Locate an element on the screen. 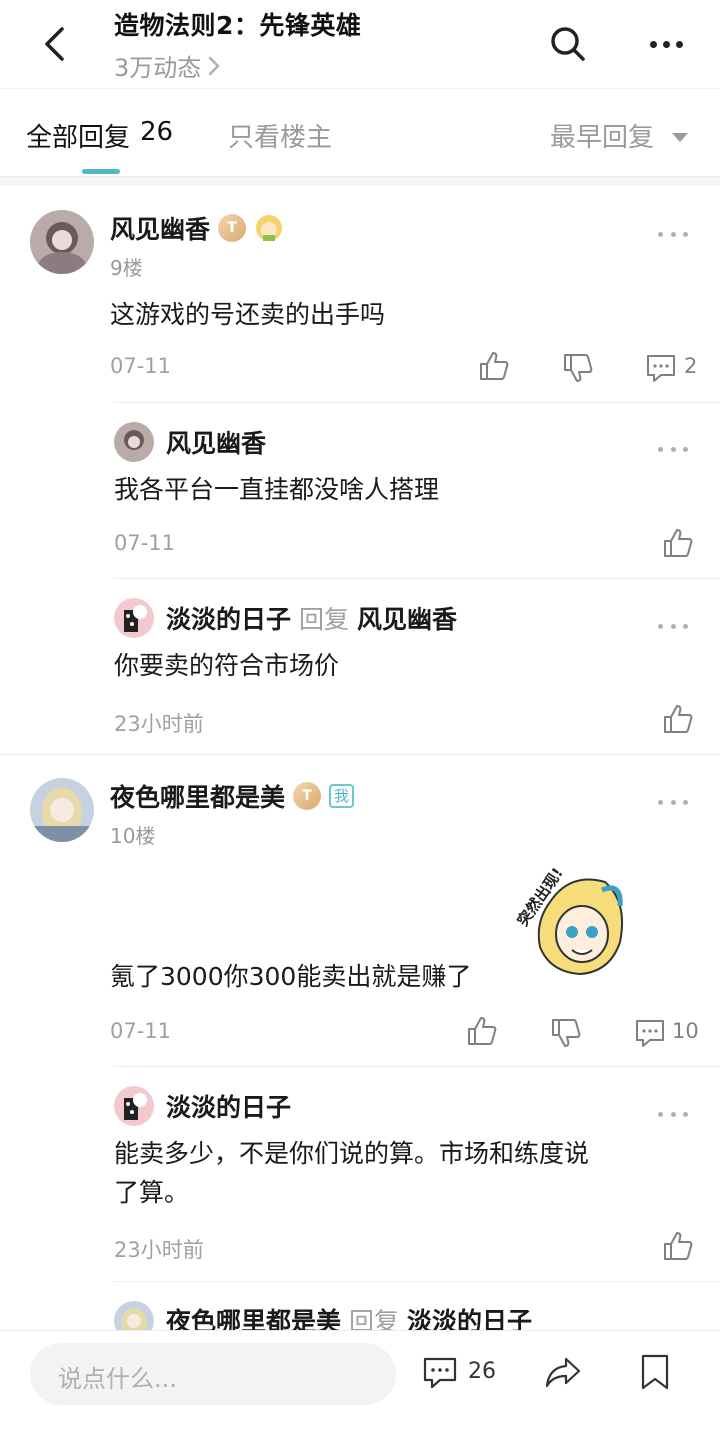 The image size is (720, 1437). reply-to-user-name: 风见幽香 is located at coordinates (407, 618).